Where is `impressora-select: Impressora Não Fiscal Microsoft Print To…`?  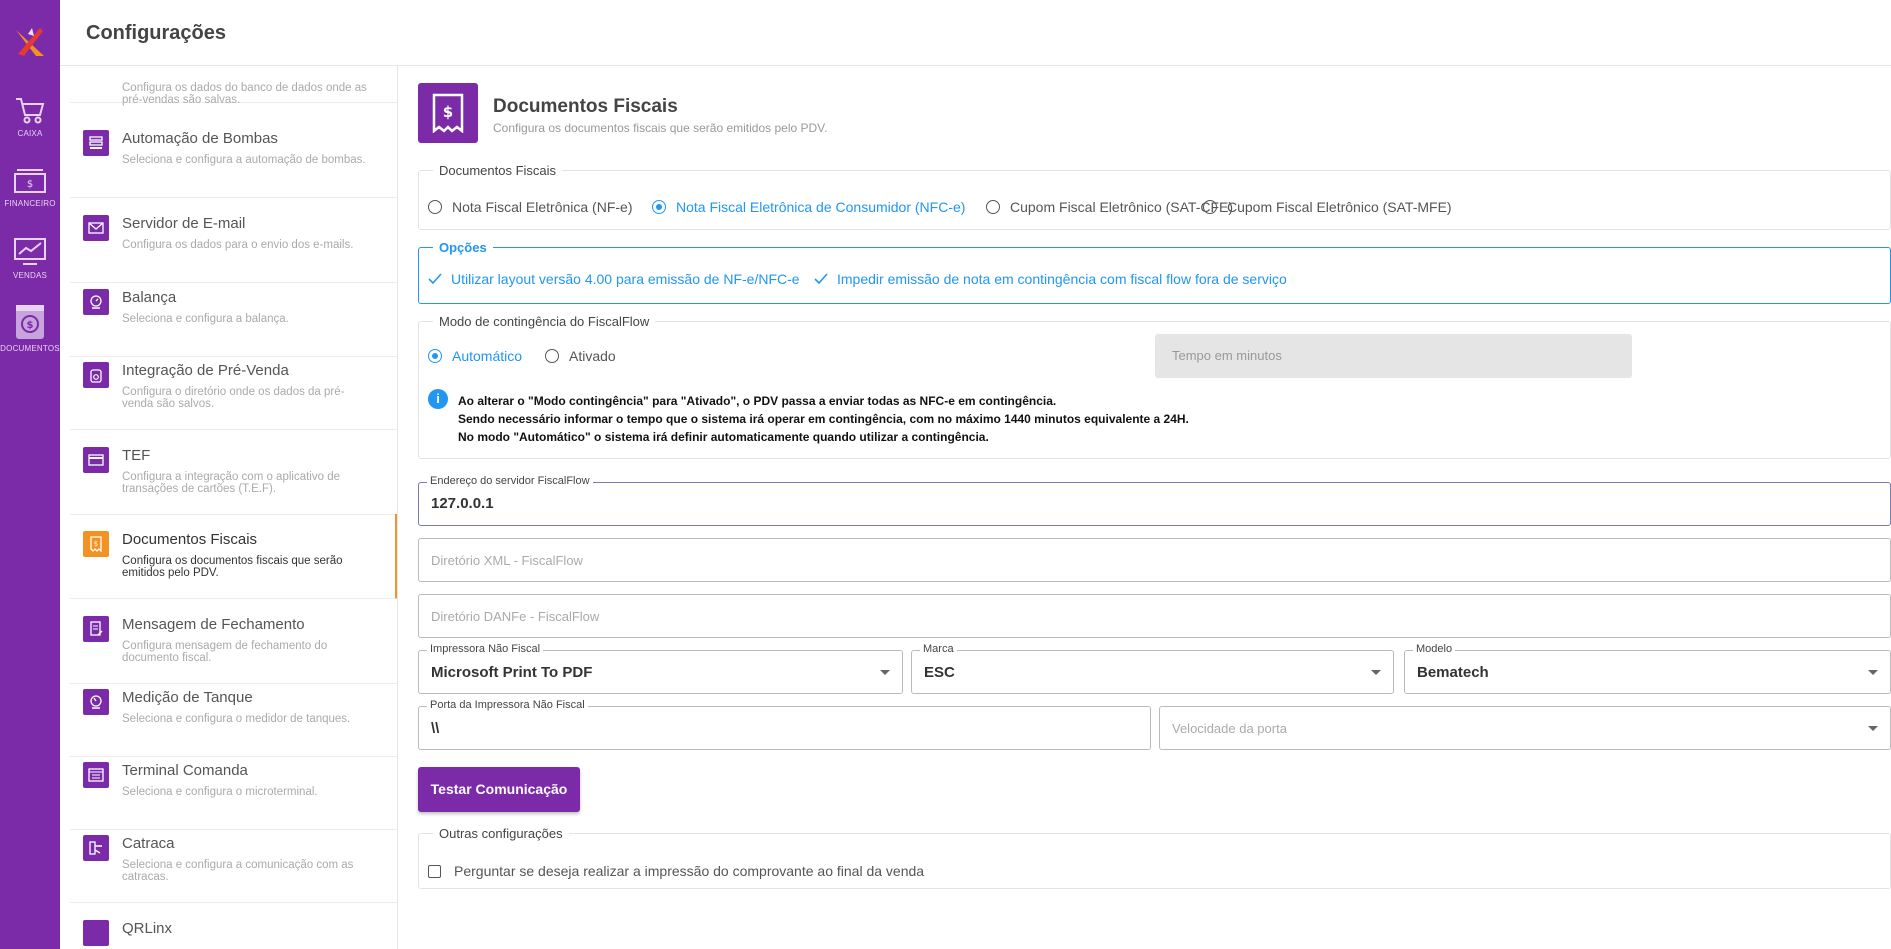
impressora-select: Impressora Não Fiscal Microsoft Print To… is located at coordinates (660, 668).